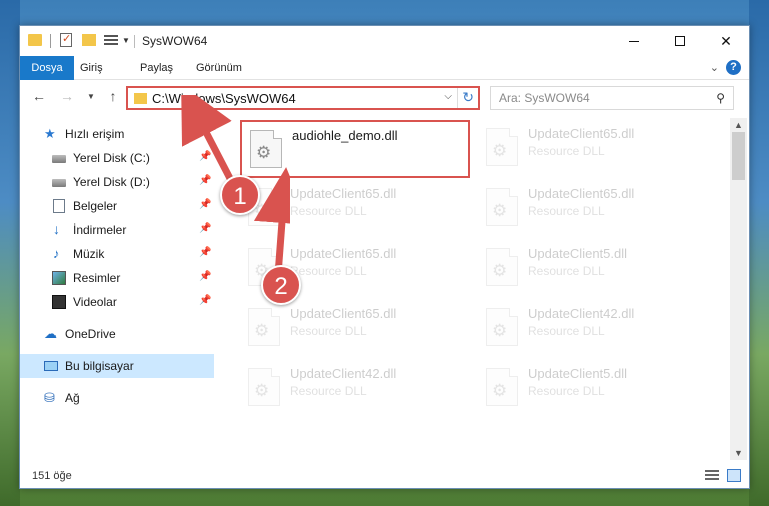 This screenshot has width=769, height=506. I want to click on document-icon, so click(59, 206).